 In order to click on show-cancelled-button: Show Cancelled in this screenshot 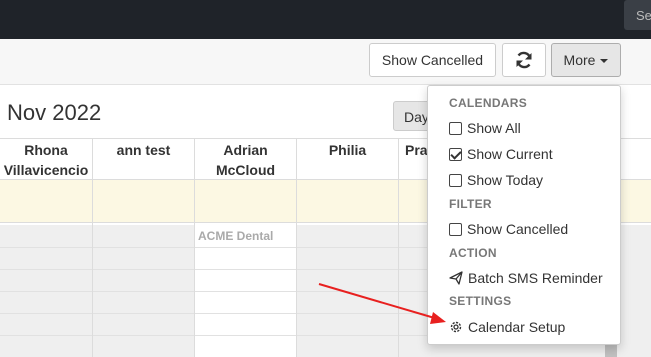, I will do `click(432, 60)`.